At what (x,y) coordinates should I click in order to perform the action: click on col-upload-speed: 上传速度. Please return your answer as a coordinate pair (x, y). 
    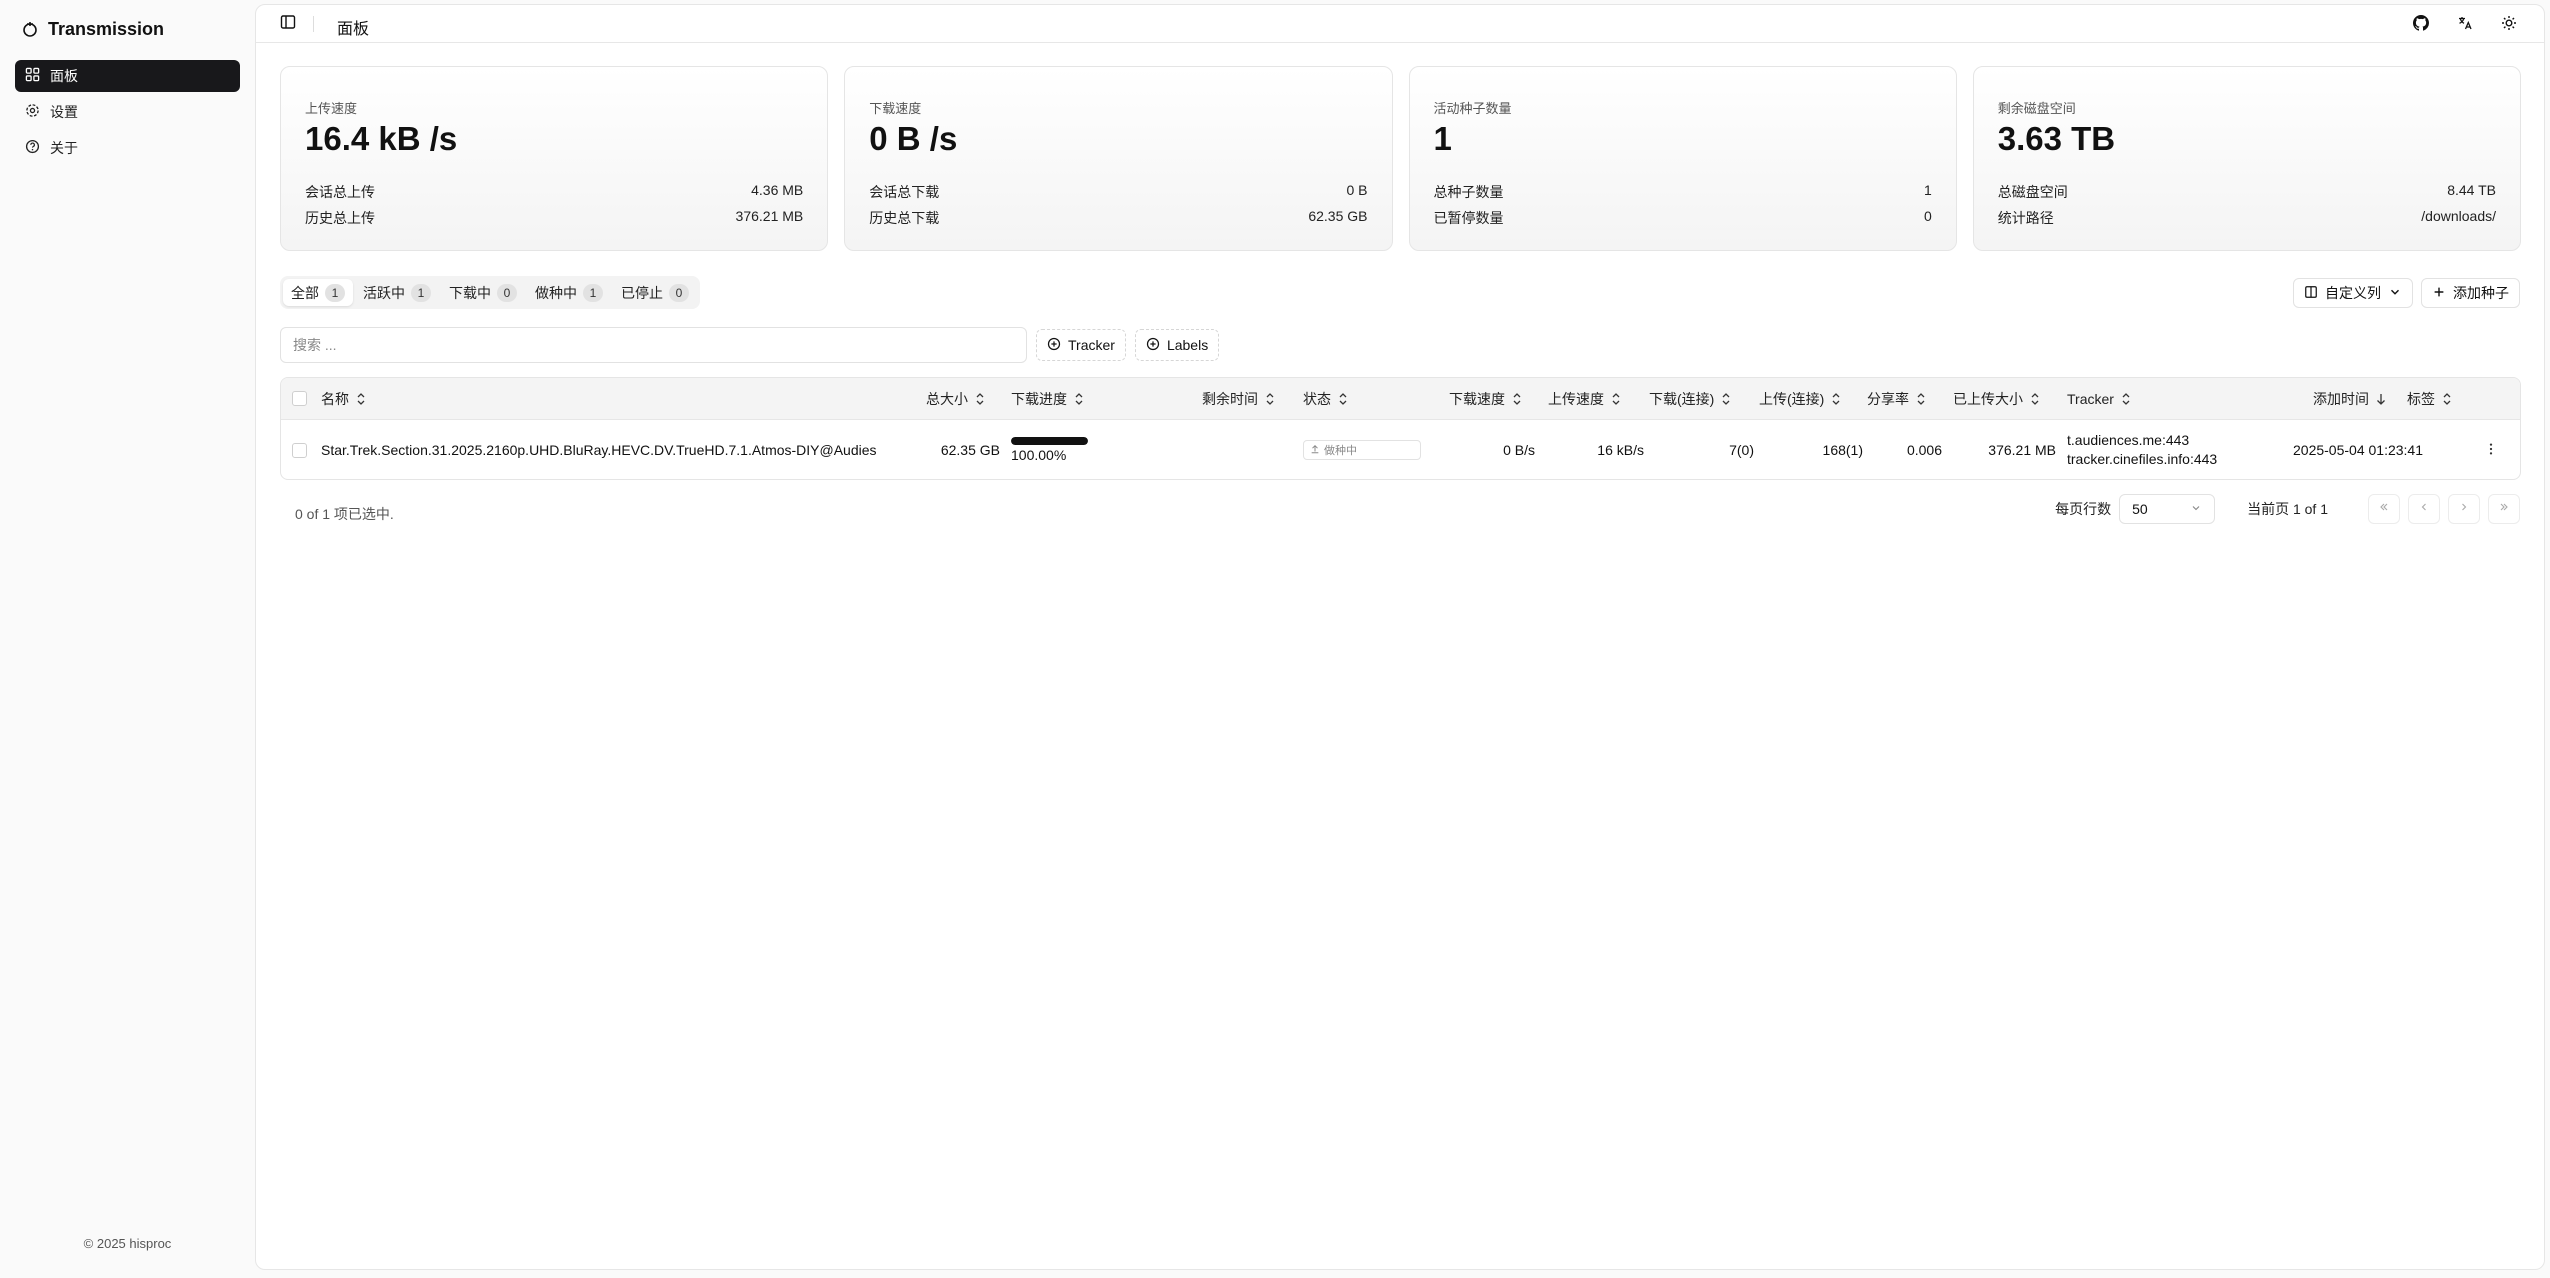
    Looking at the image, I should click on (1585, 398).